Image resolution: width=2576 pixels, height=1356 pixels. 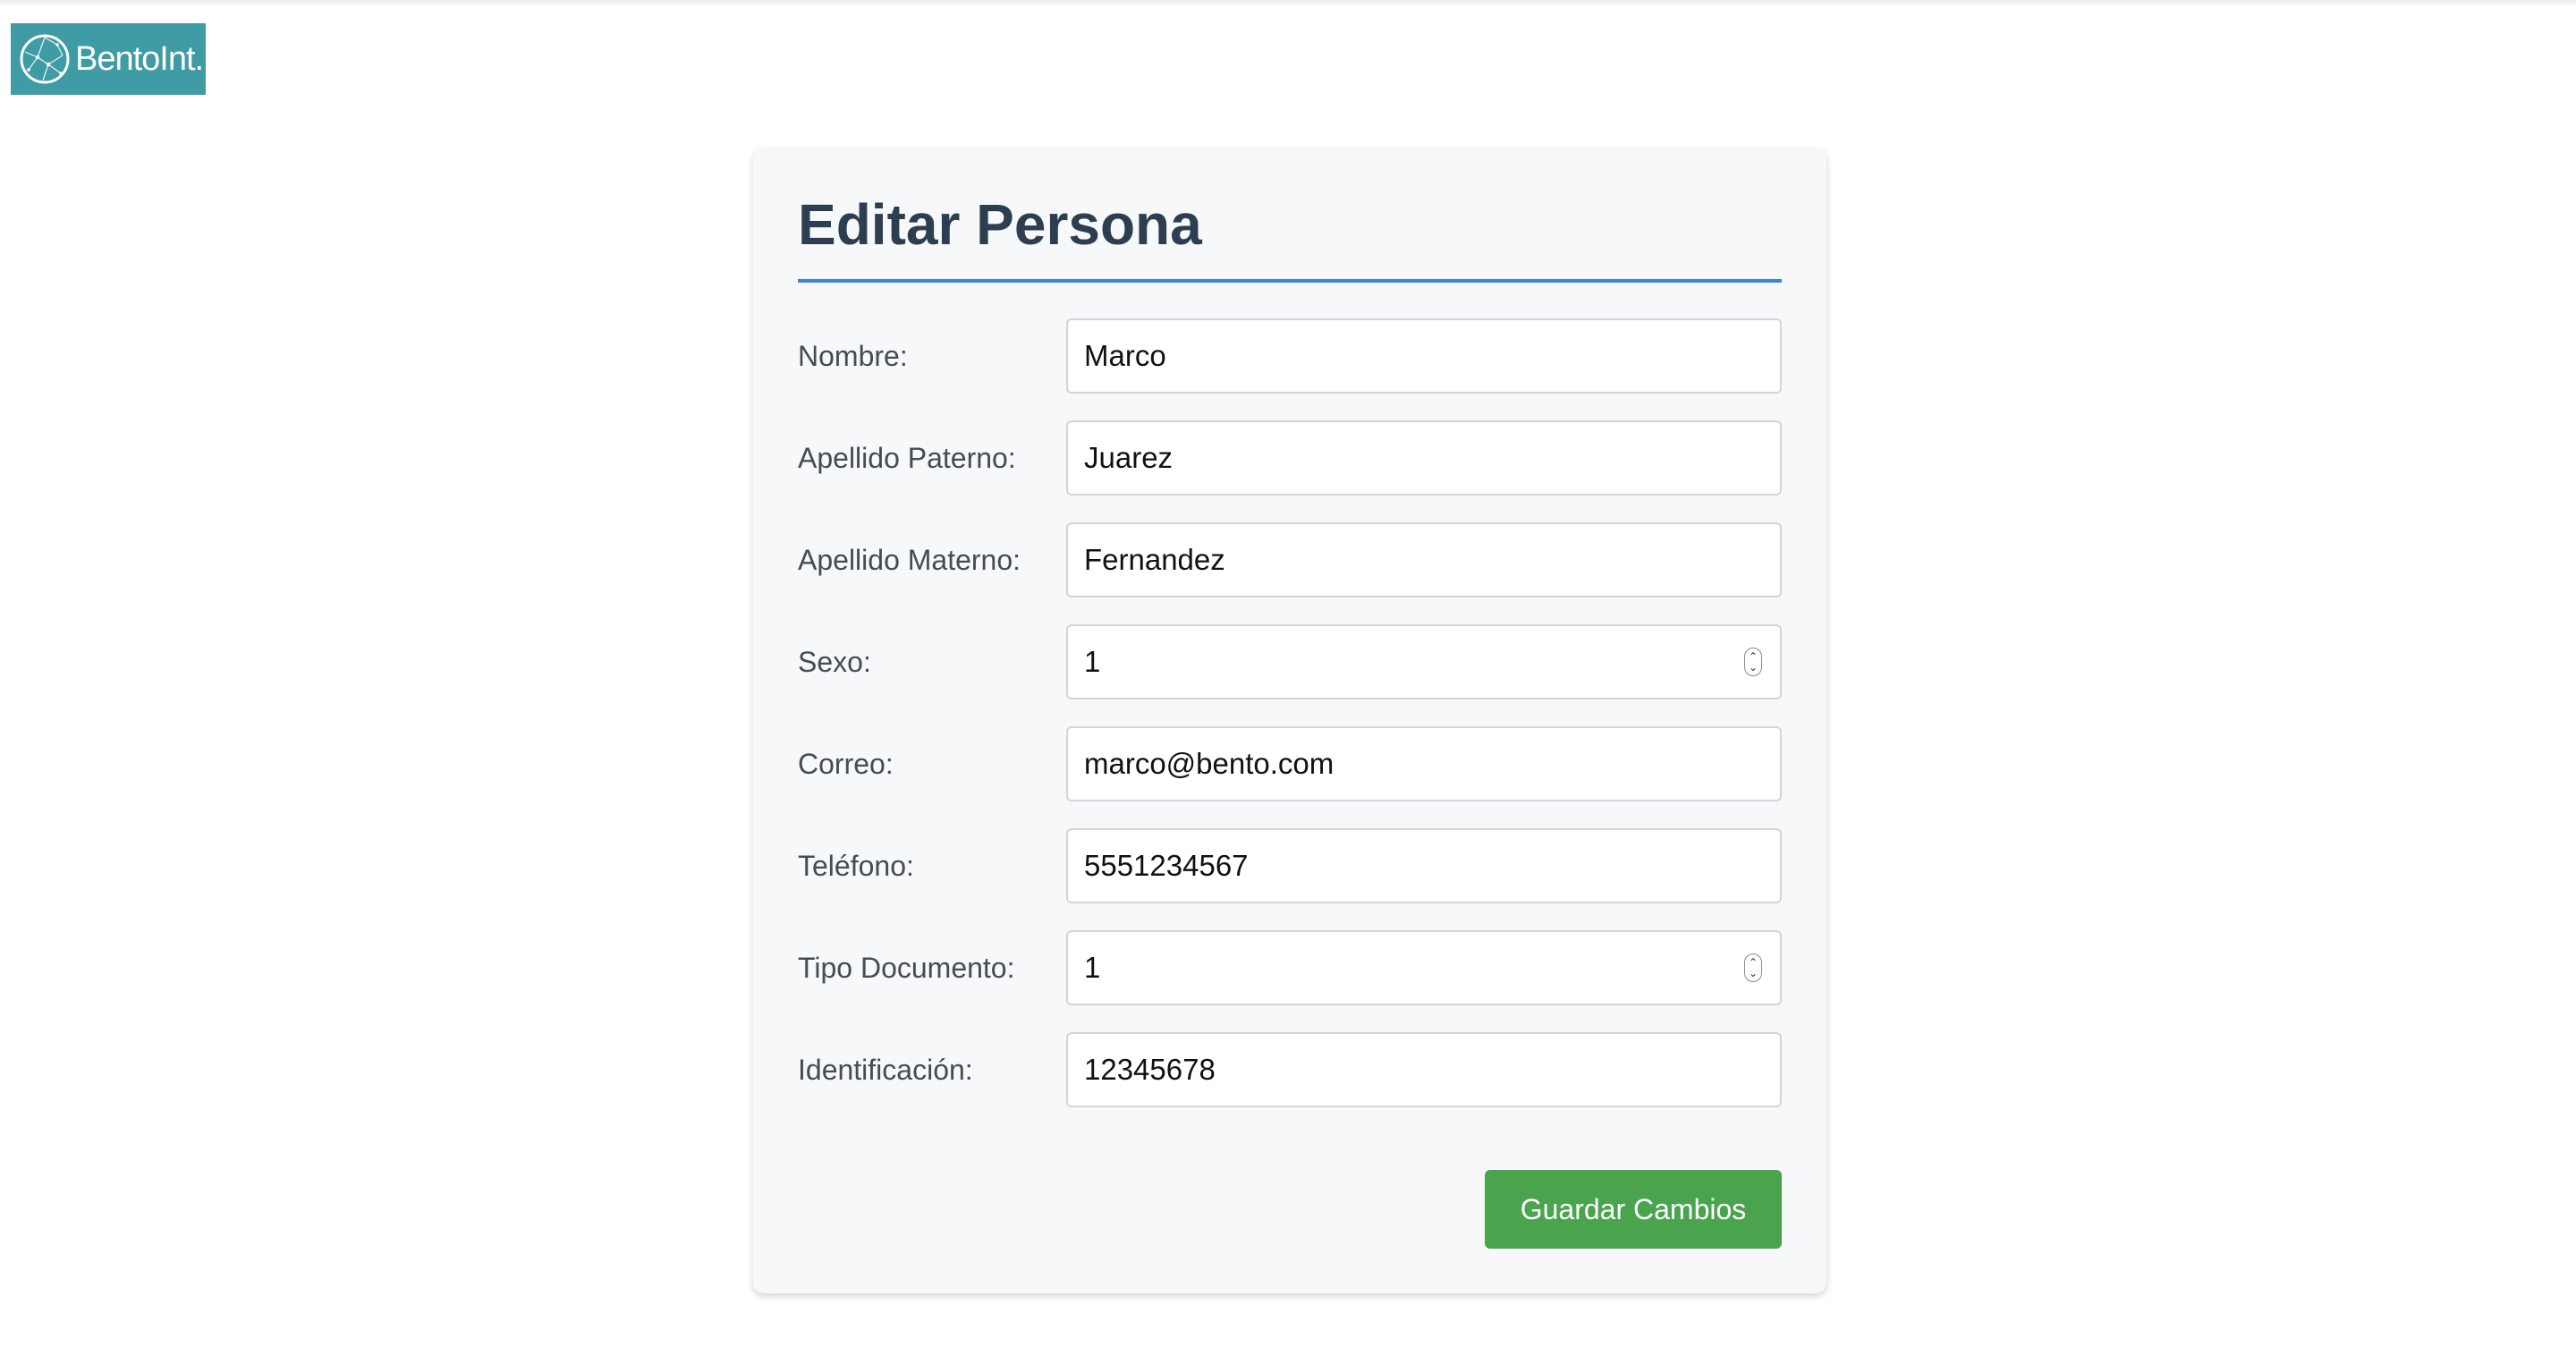 I want to click on apellido-materno-label: Apellido Materno:, so click(x=909, y=560).